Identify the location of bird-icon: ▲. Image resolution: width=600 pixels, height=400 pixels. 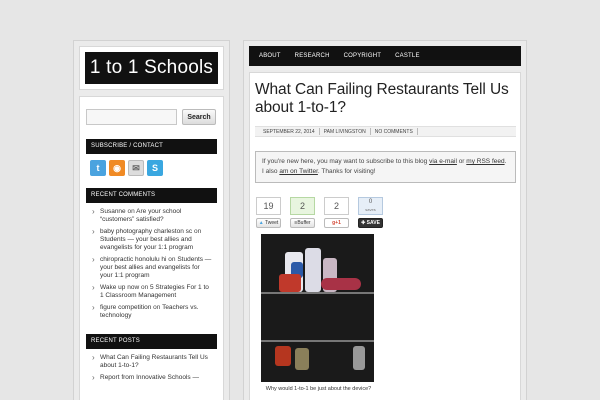
(261, 223).